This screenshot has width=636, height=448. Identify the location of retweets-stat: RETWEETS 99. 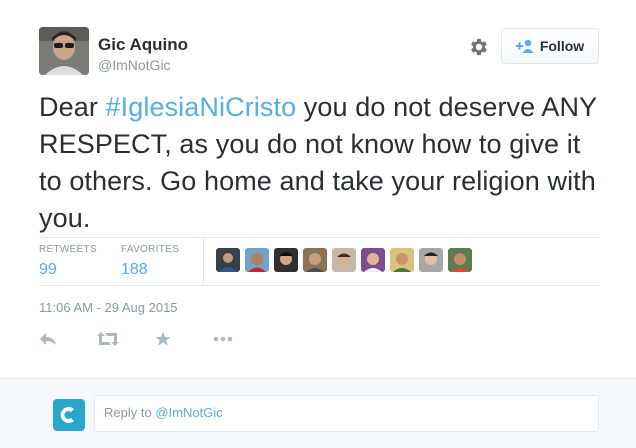
(68, 261).